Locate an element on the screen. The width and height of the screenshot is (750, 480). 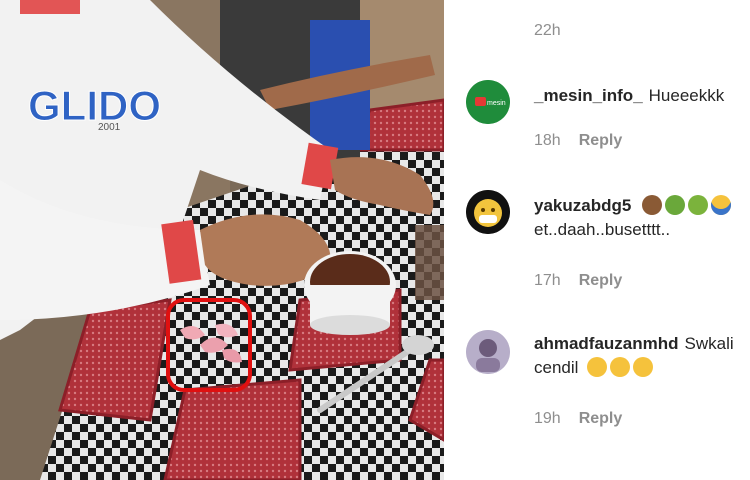
see-no-evil-monkey-icon is located at coordinates (652, 205).